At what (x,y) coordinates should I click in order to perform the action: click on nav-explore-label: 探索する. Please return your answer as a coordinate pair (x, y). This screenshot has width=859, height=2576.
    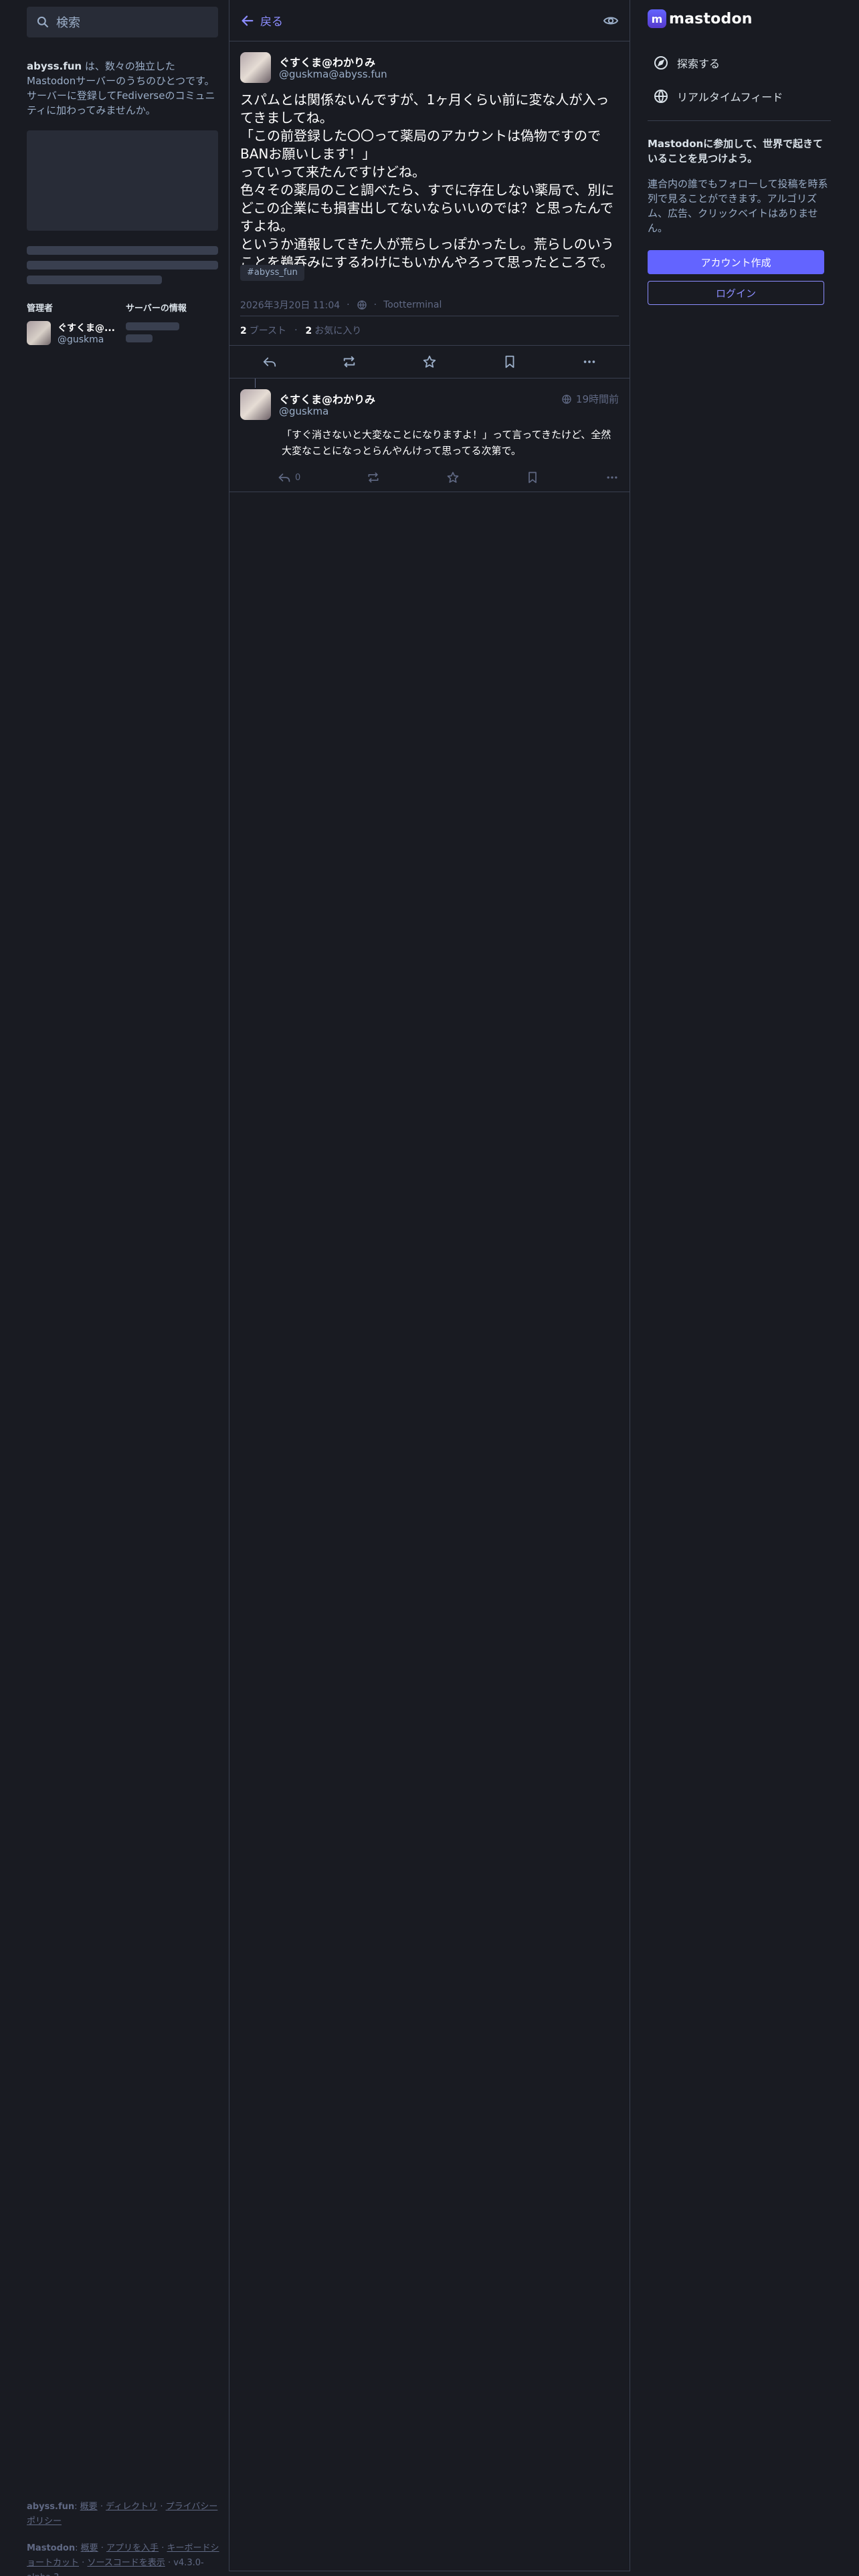
    Looking at the image, I should click on (699, 64).